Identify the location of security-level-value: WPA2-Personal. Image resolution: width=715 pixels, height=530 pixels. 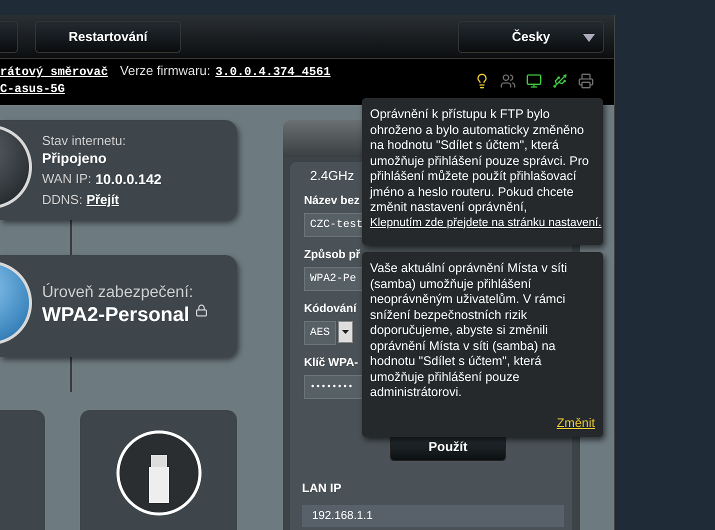
(116, 316).